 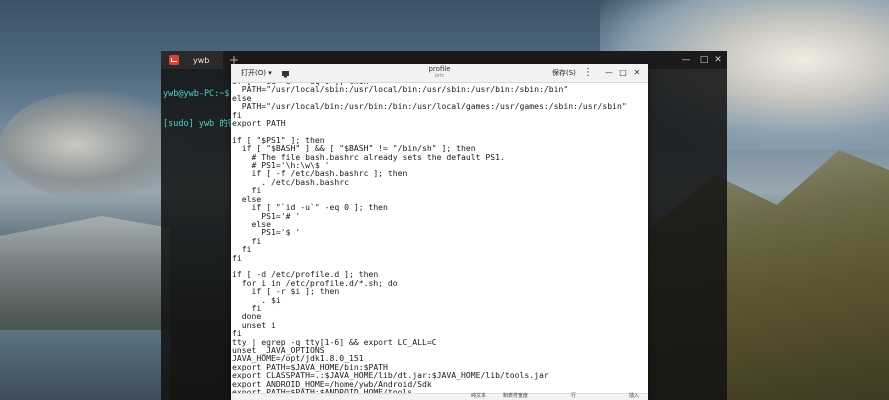 I want to click on status-language: 纯文本, so click(x=478, y=396).